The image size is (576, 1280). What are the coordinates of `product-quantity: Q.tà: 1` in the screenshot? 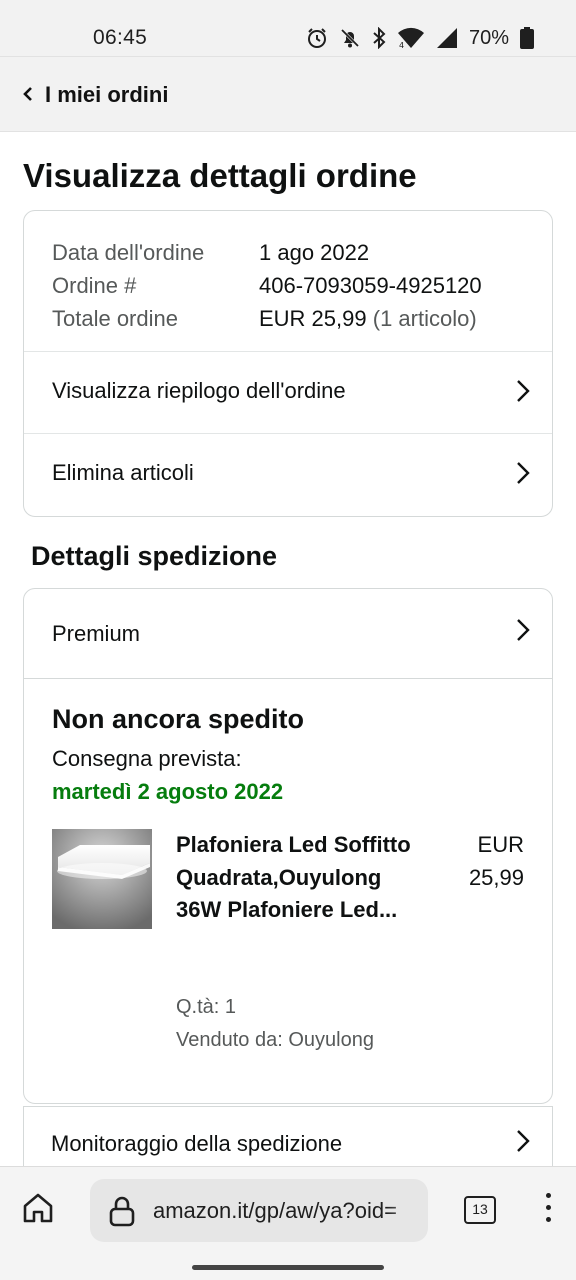 It's located at (206, 1007).